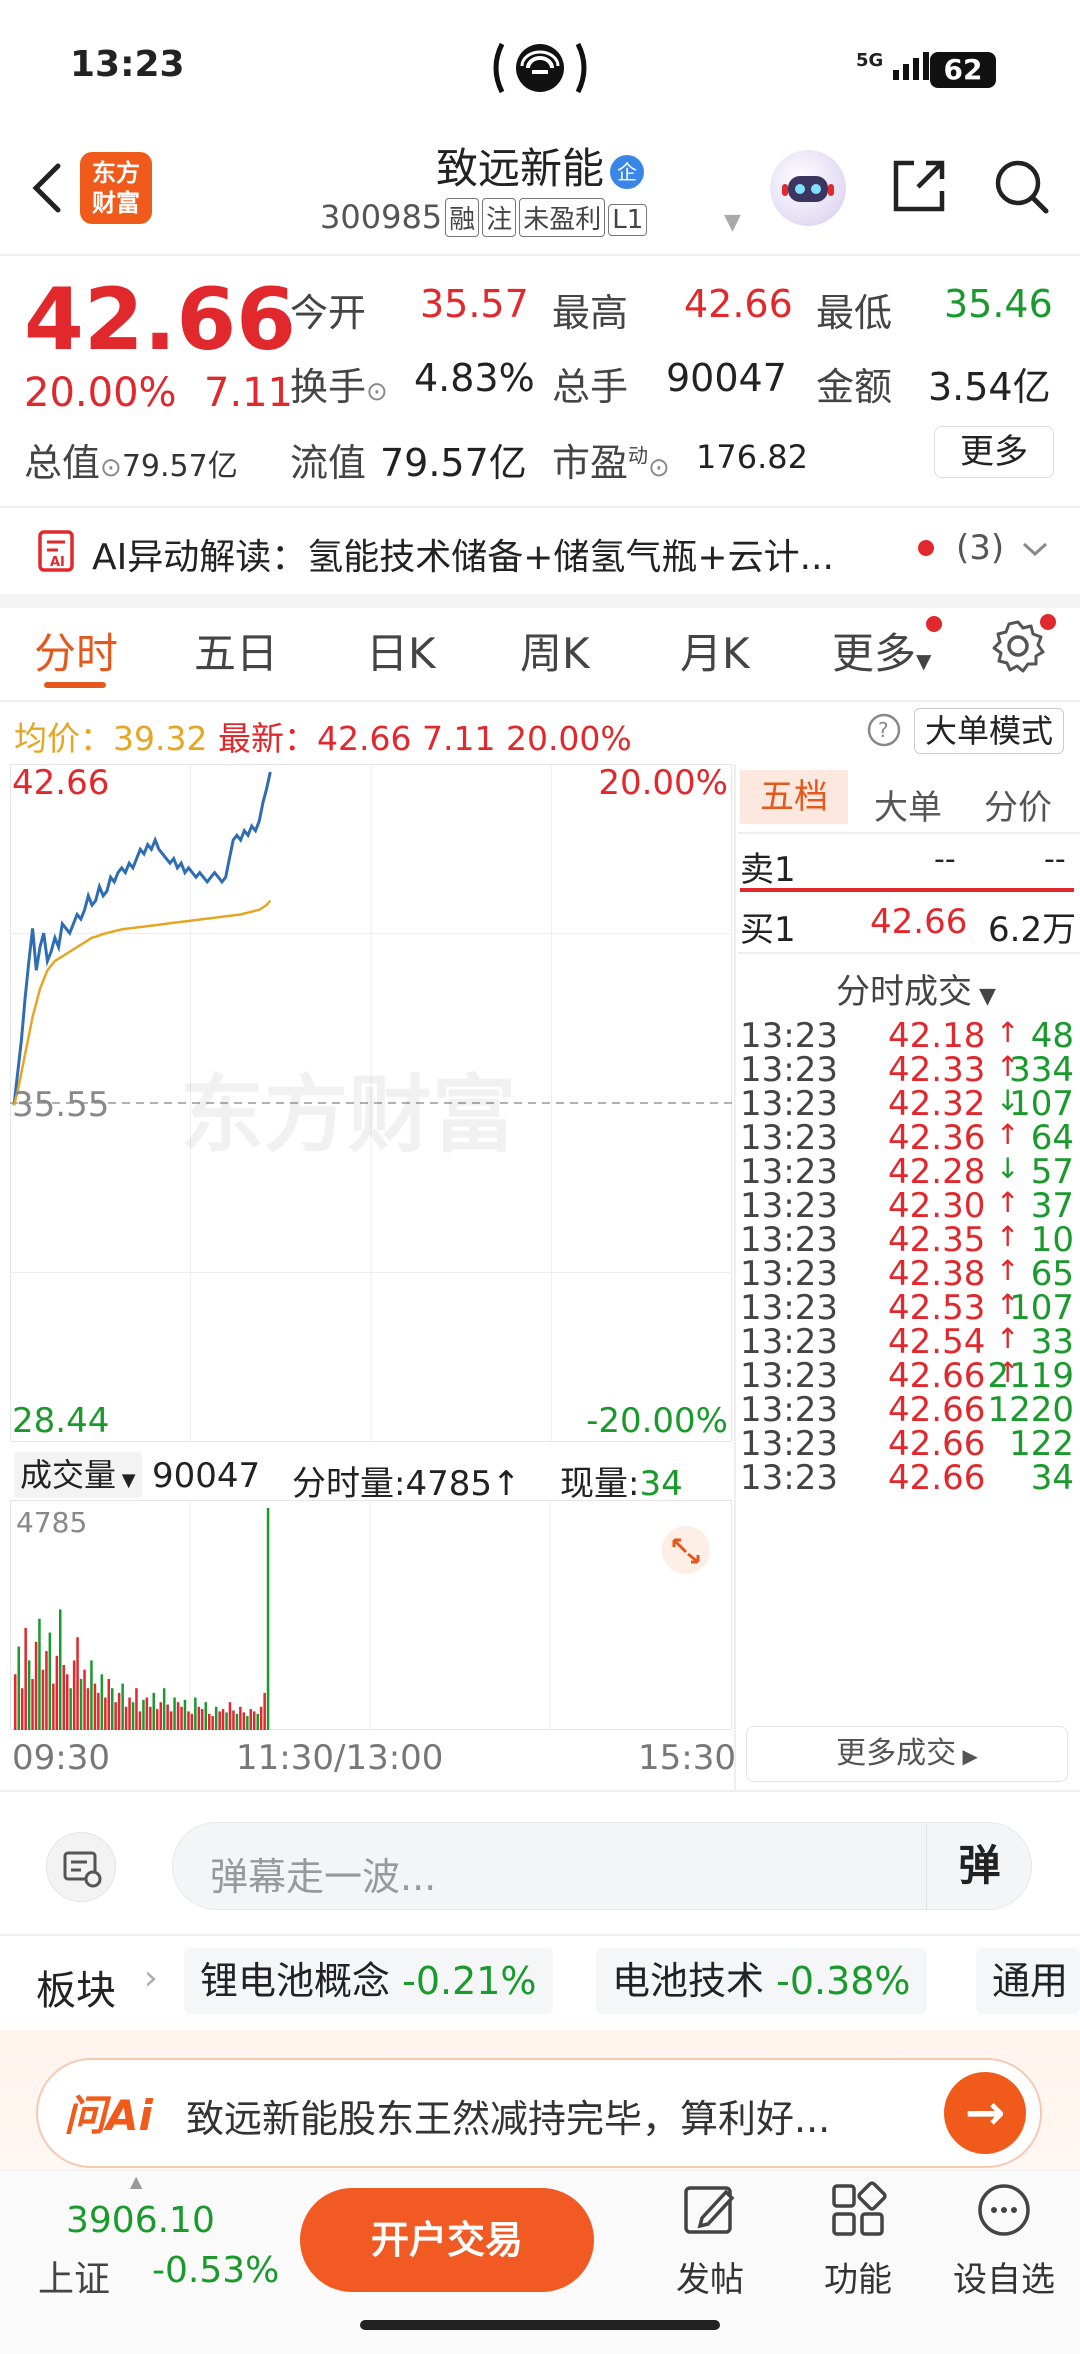 The height and width of the screenshot is (2354, 1080). What do you see at coordinates (926, 548) in the screenshot?
I see `unread-dot` at bounding box center [926, 548].